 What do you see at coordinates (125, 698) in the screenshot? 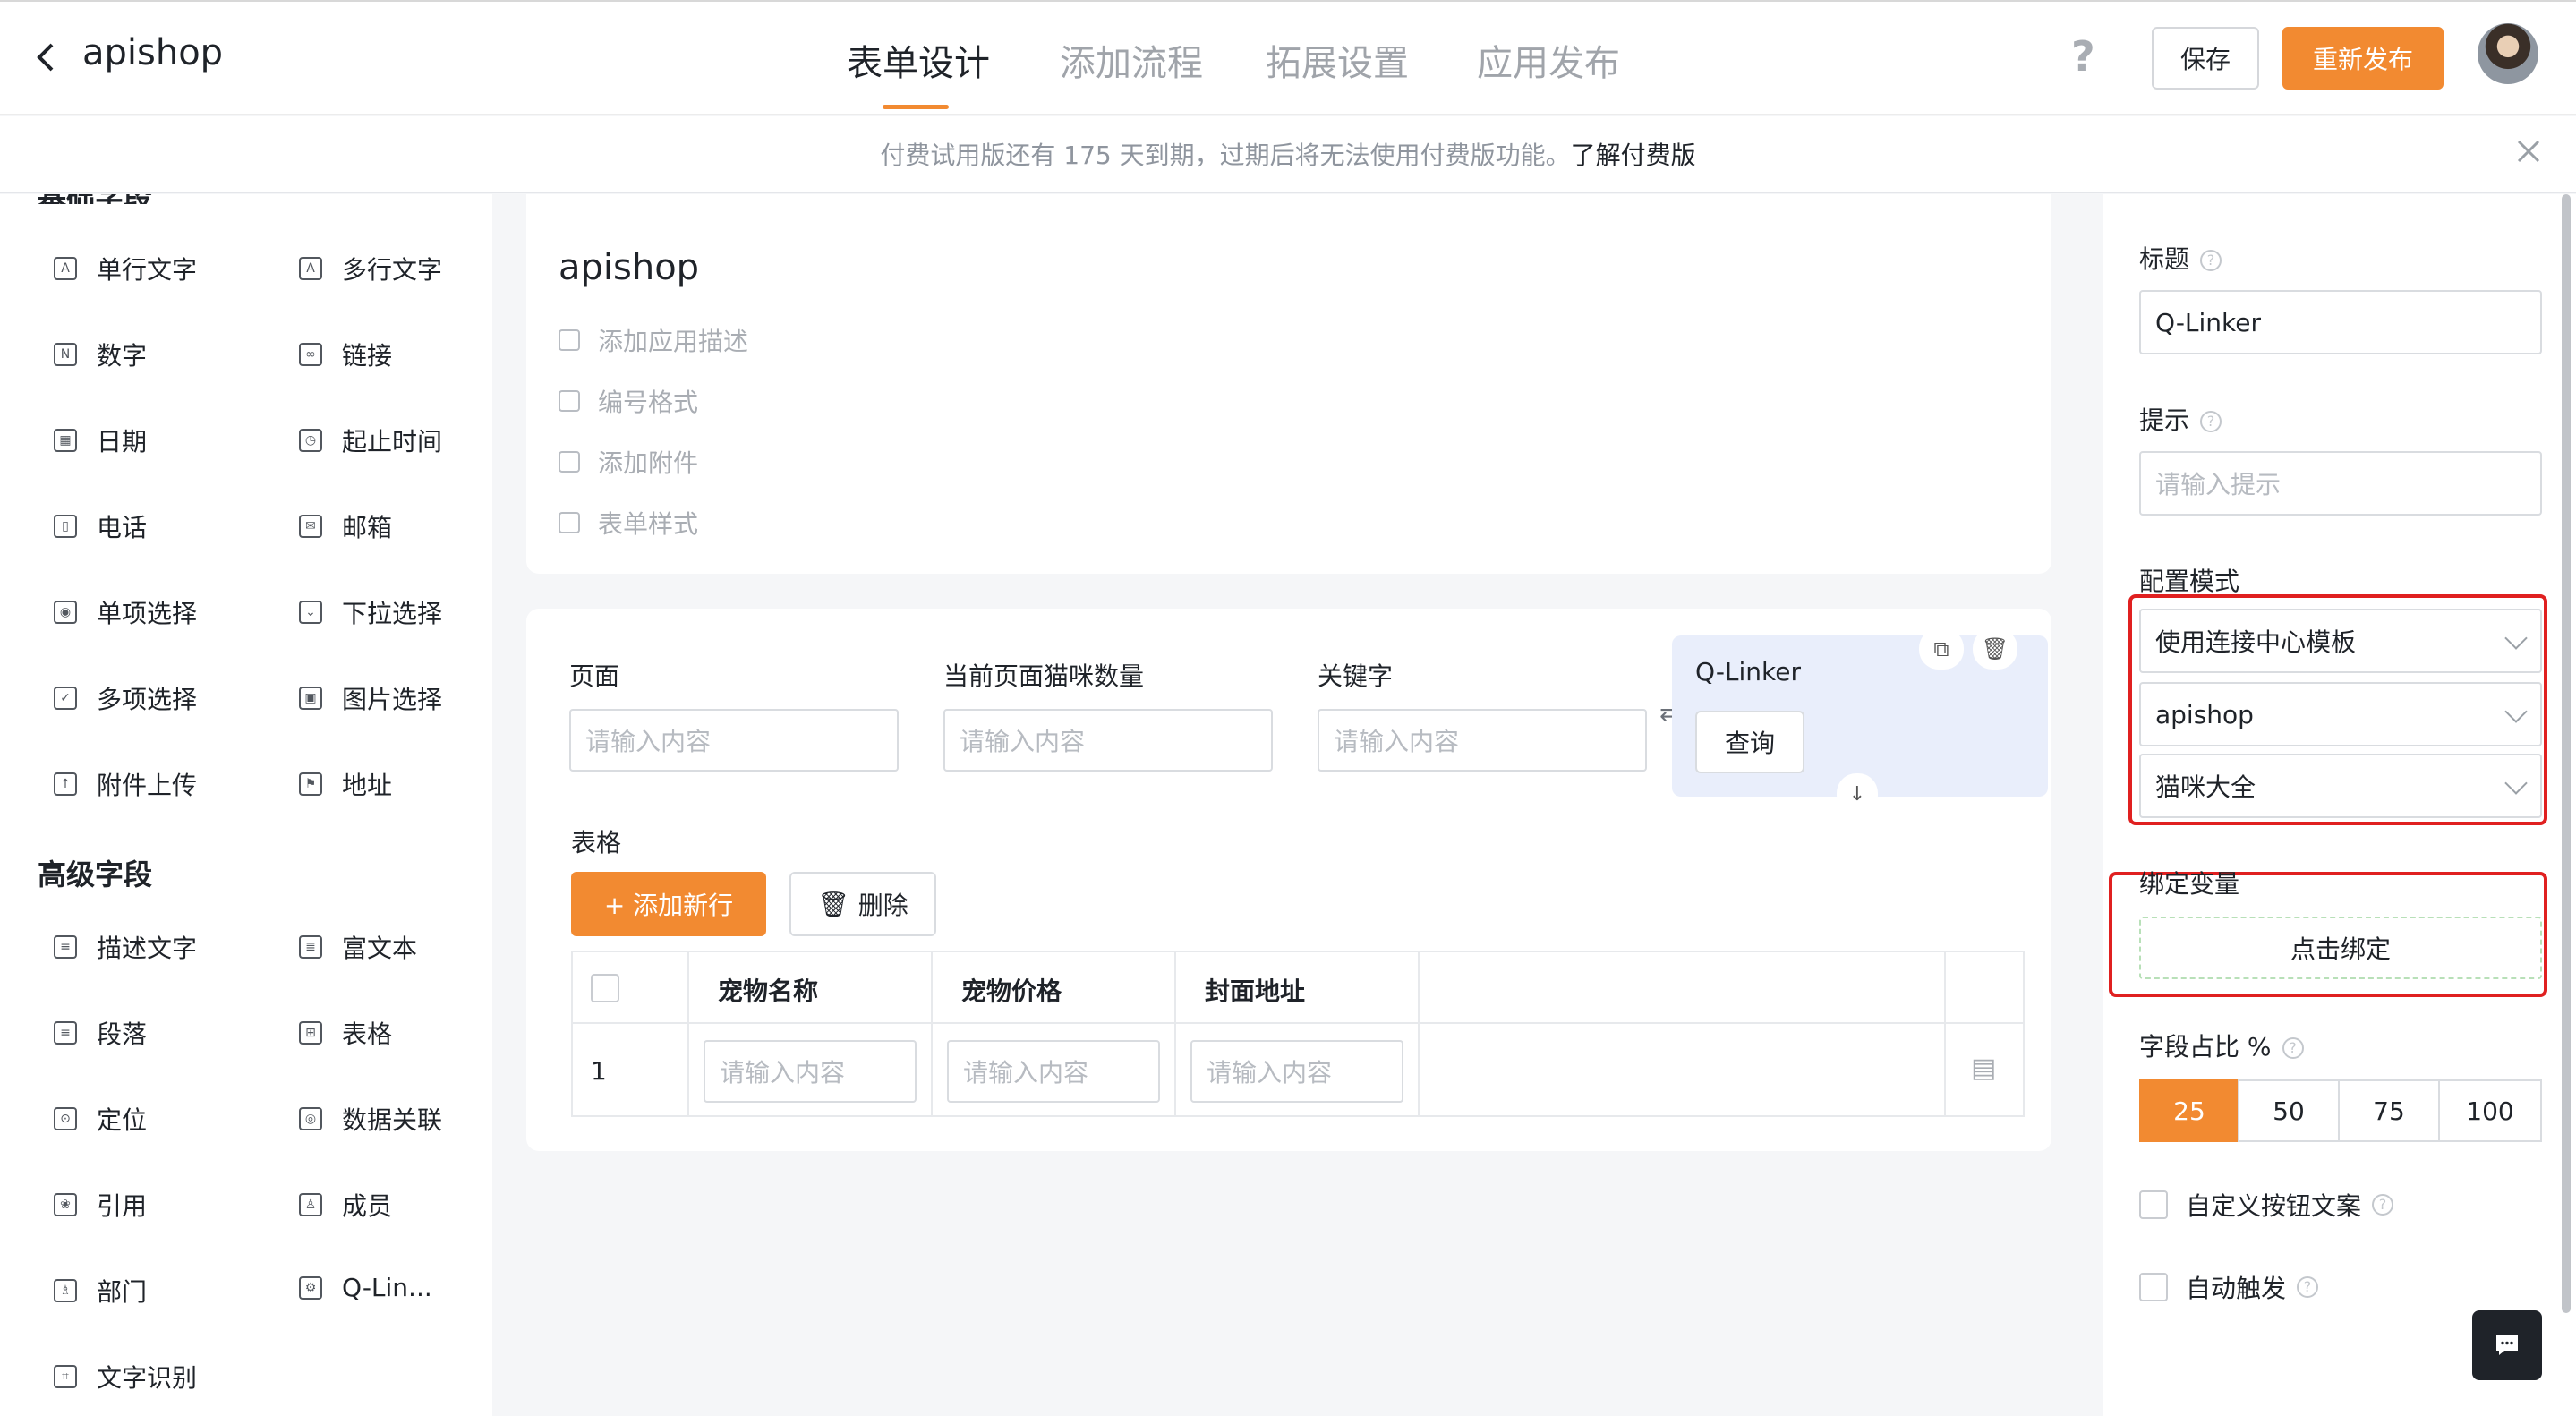
I see `component-item: ✓ 多项选择` at bounding box center [125, 698].